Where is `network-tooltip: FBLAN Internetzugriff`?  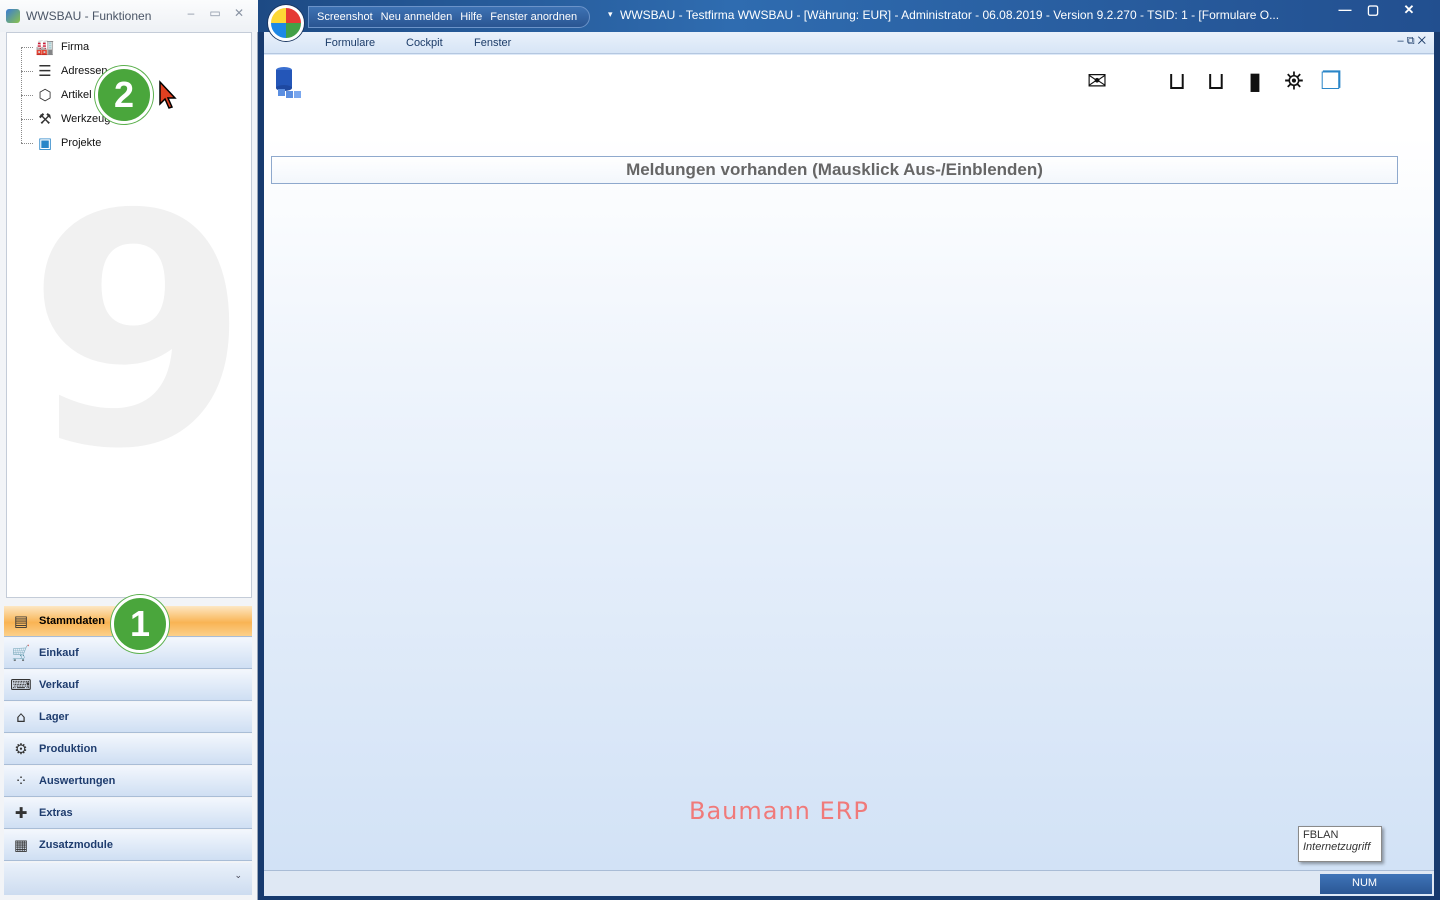 network-tooltip: FBLAN Internetzugriff is located at coordinates (1340, 844).